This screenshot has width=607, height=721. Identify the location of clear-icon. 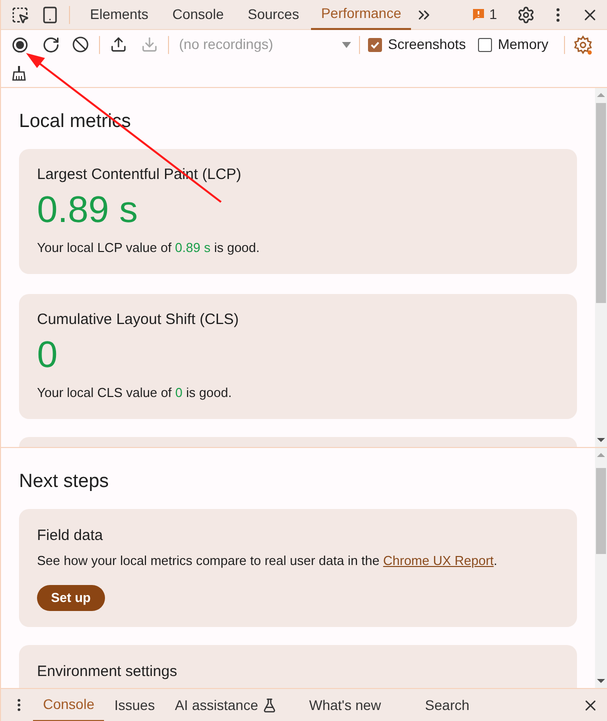
(80, 45).